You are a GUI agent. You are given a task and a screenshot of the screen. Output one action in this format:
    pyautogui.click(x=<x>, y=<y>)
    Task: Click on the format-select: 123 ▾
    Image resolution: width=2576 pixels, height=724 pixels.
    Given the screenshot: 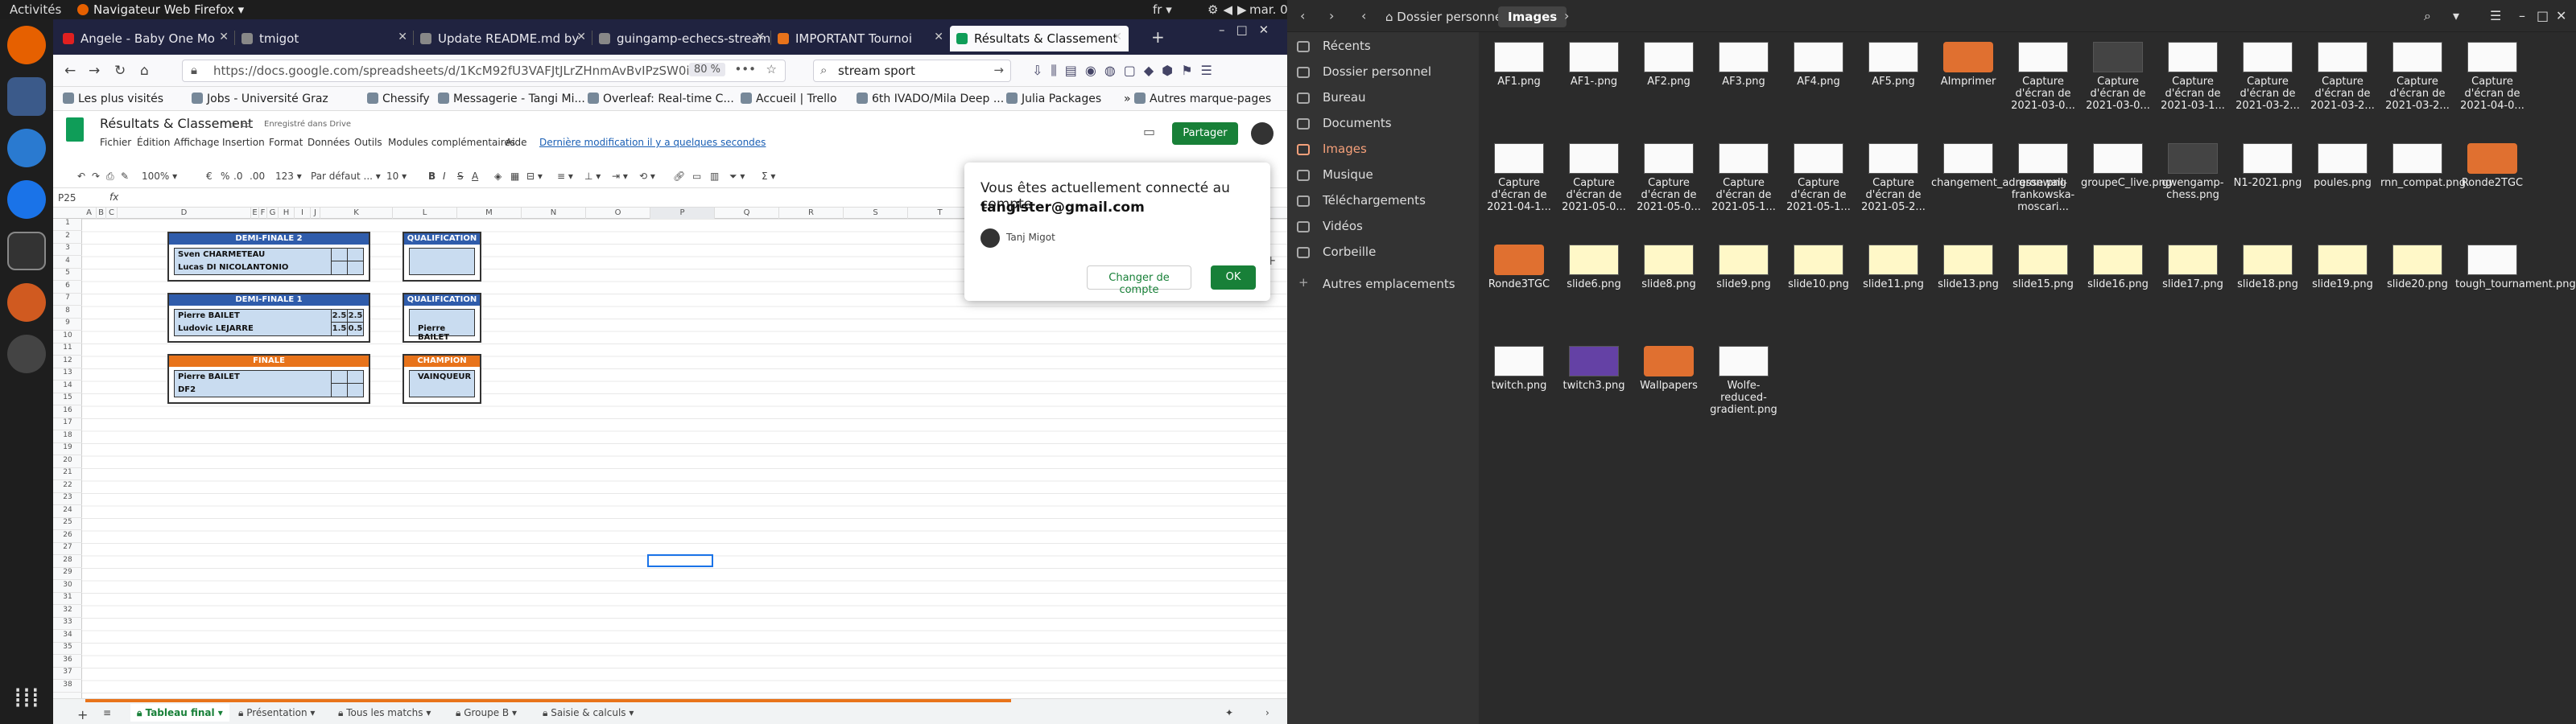 What is the action you would take?
    pyautogui.click(x=288, y=176)
    